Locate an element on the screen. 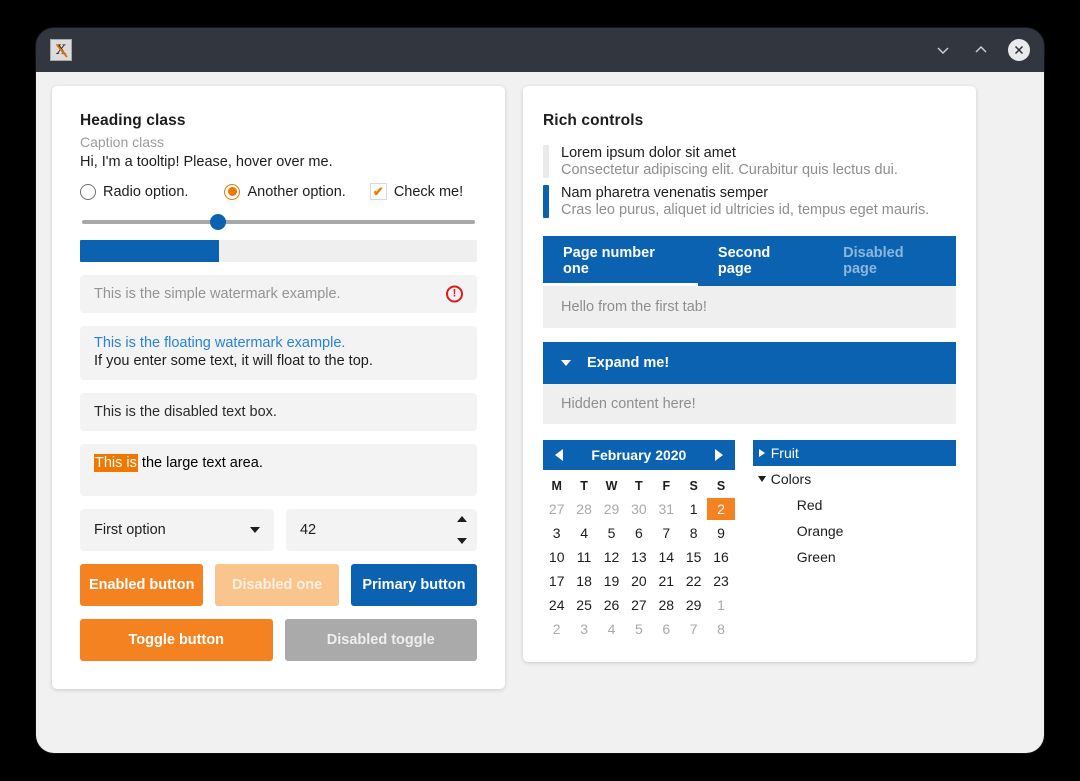  calendar-day-selected: 2 is located at coordinates (721, 509).